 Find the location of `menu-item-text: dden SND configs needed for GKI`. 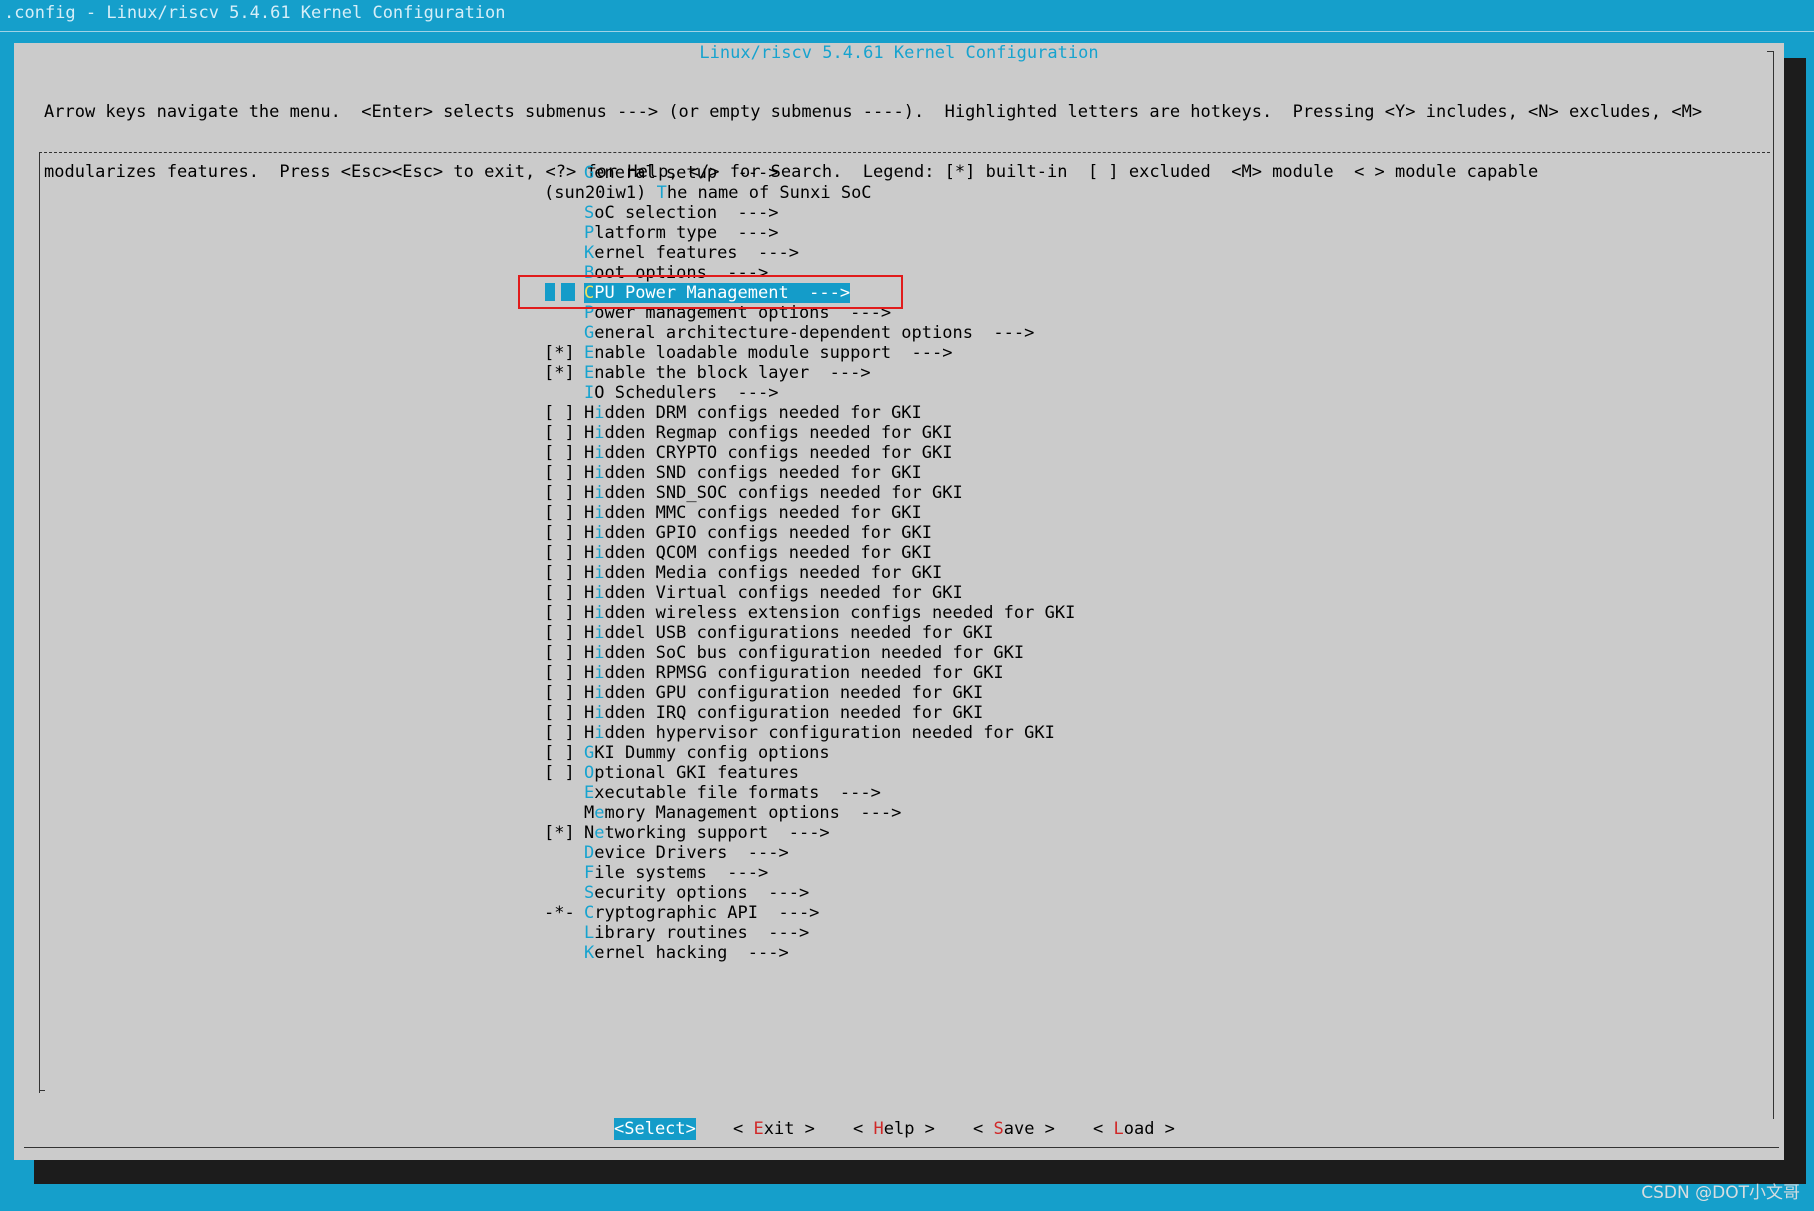

menu-item-text: dden SND configs needed for GKI is located at coordinates (763, 473).